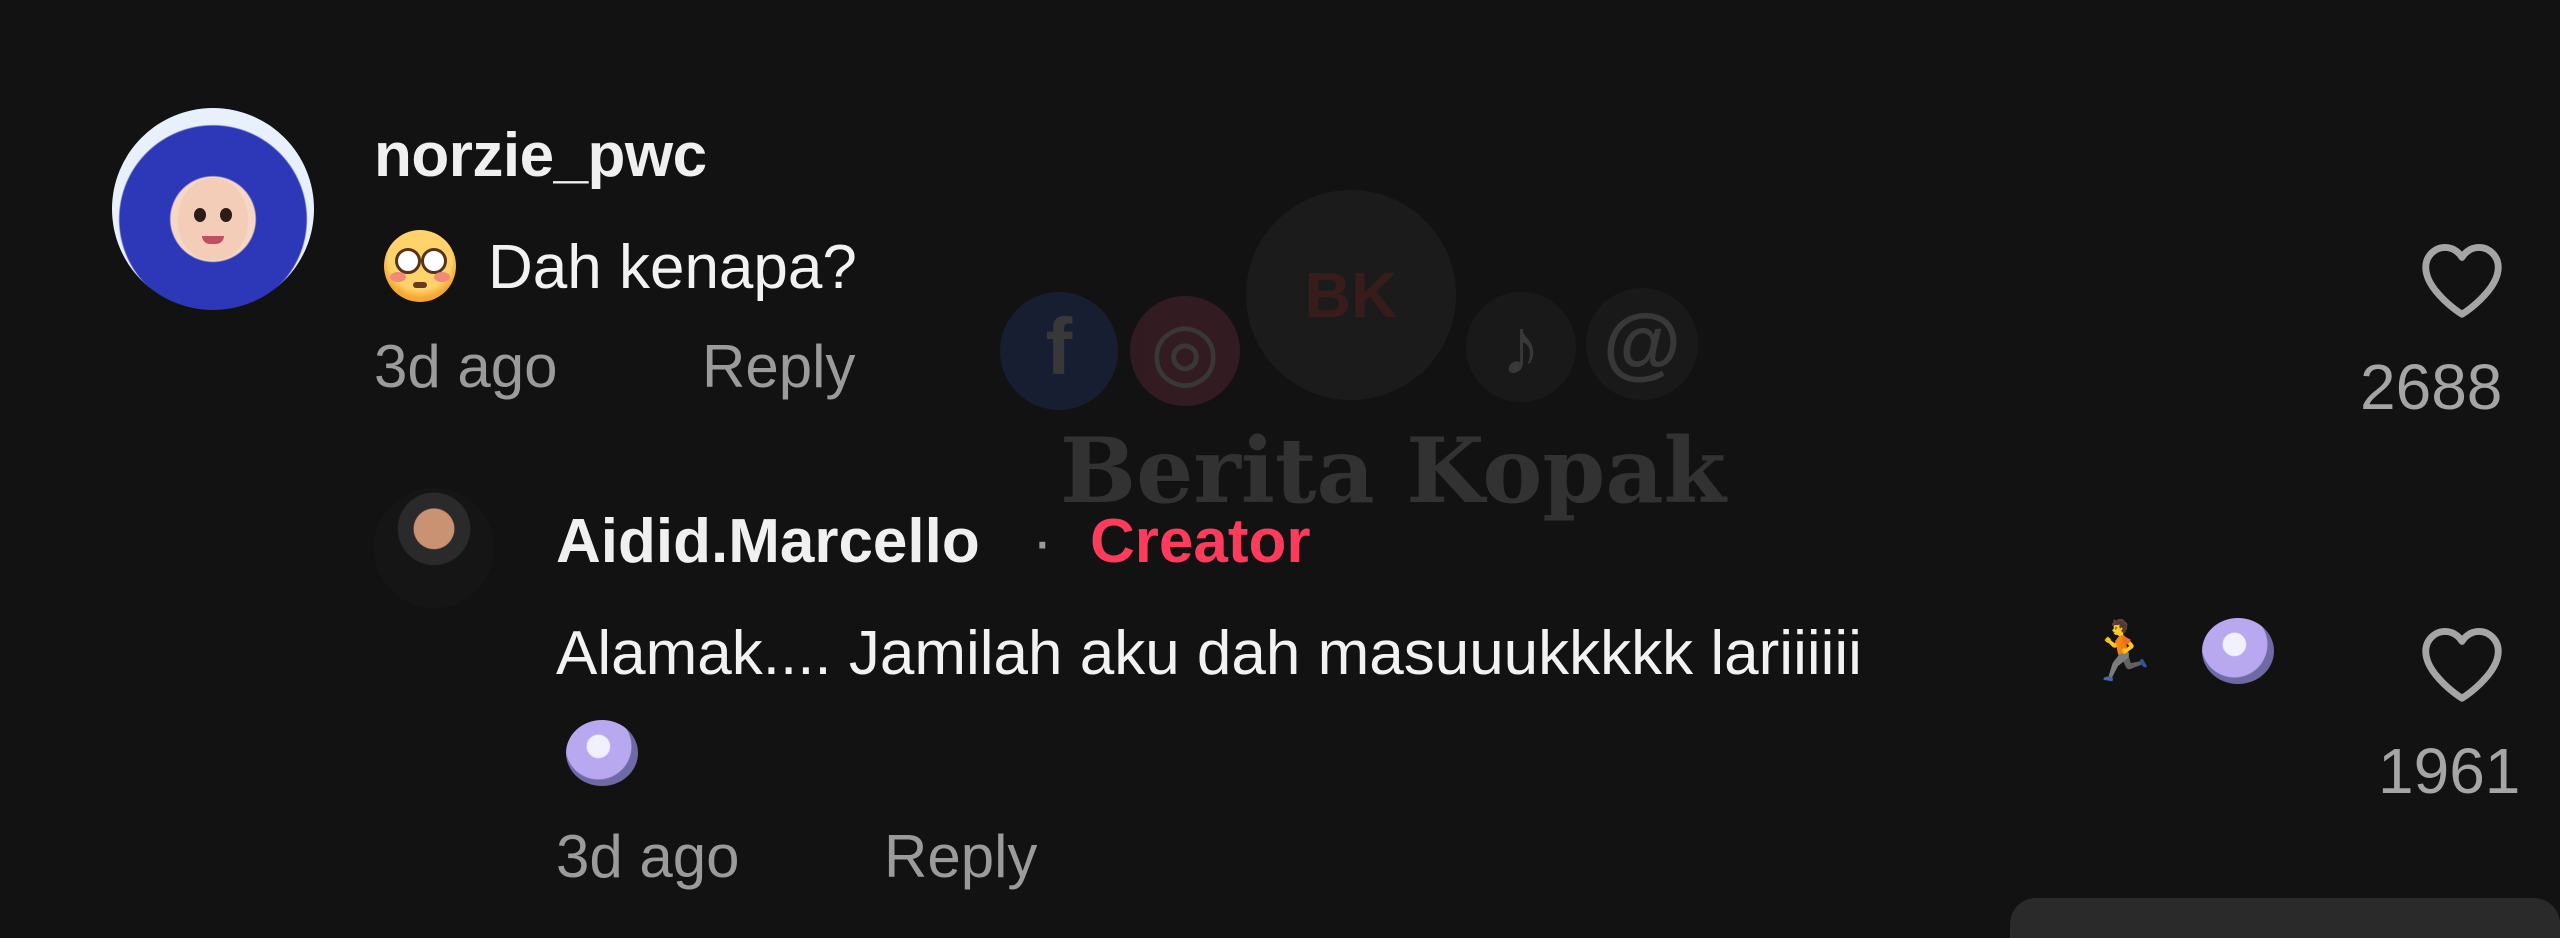 This screenshot has height=938, width=2560. I want to click on person-running-emoji: 🏃, so click(2122, 651).